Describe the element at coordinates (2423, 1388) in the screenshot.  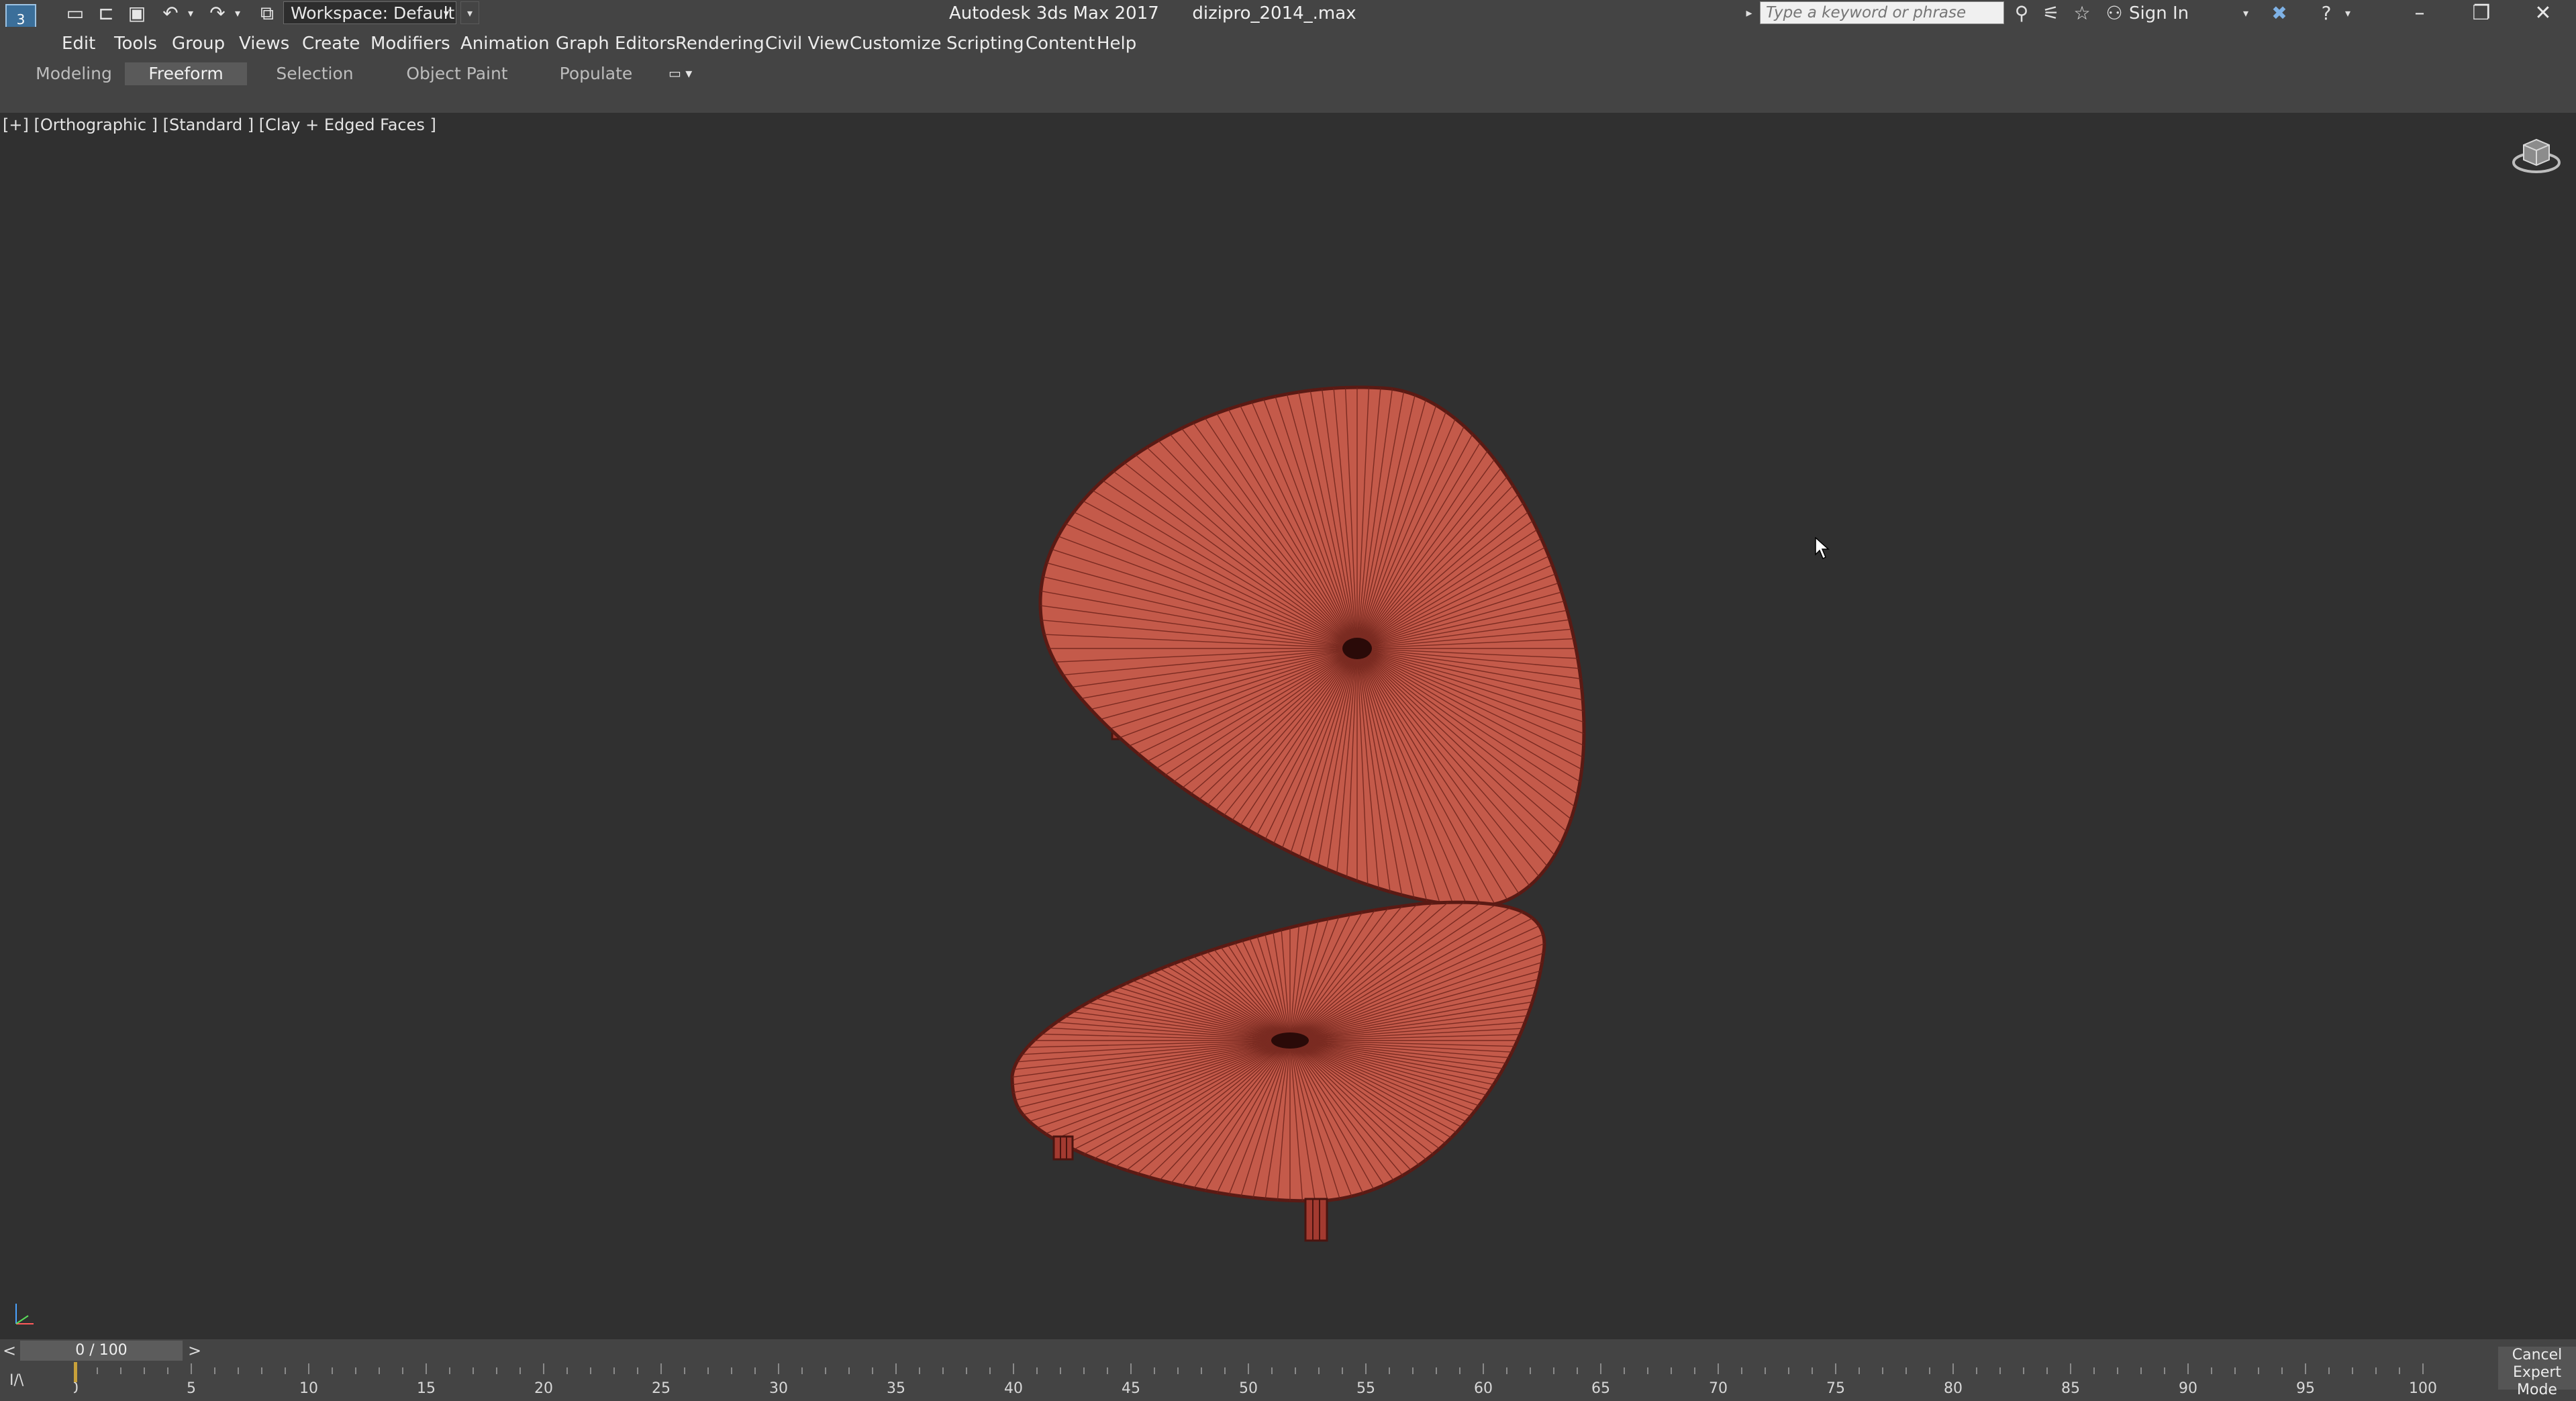
I see `ruler-tick-label: 100` at that location.